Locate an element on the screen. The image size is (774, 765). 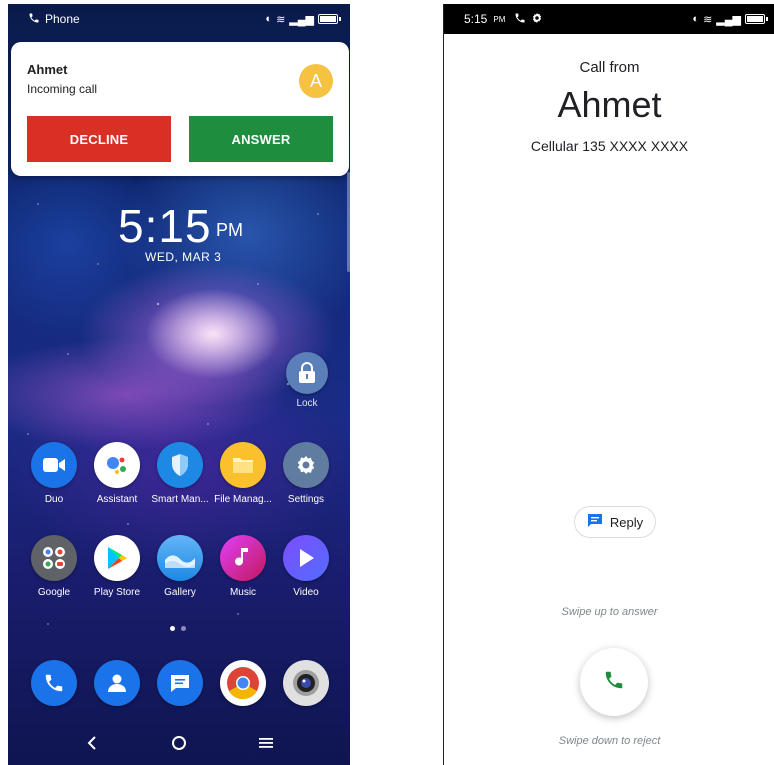
status-app-label: Phone is located at coordinates (62, 19).